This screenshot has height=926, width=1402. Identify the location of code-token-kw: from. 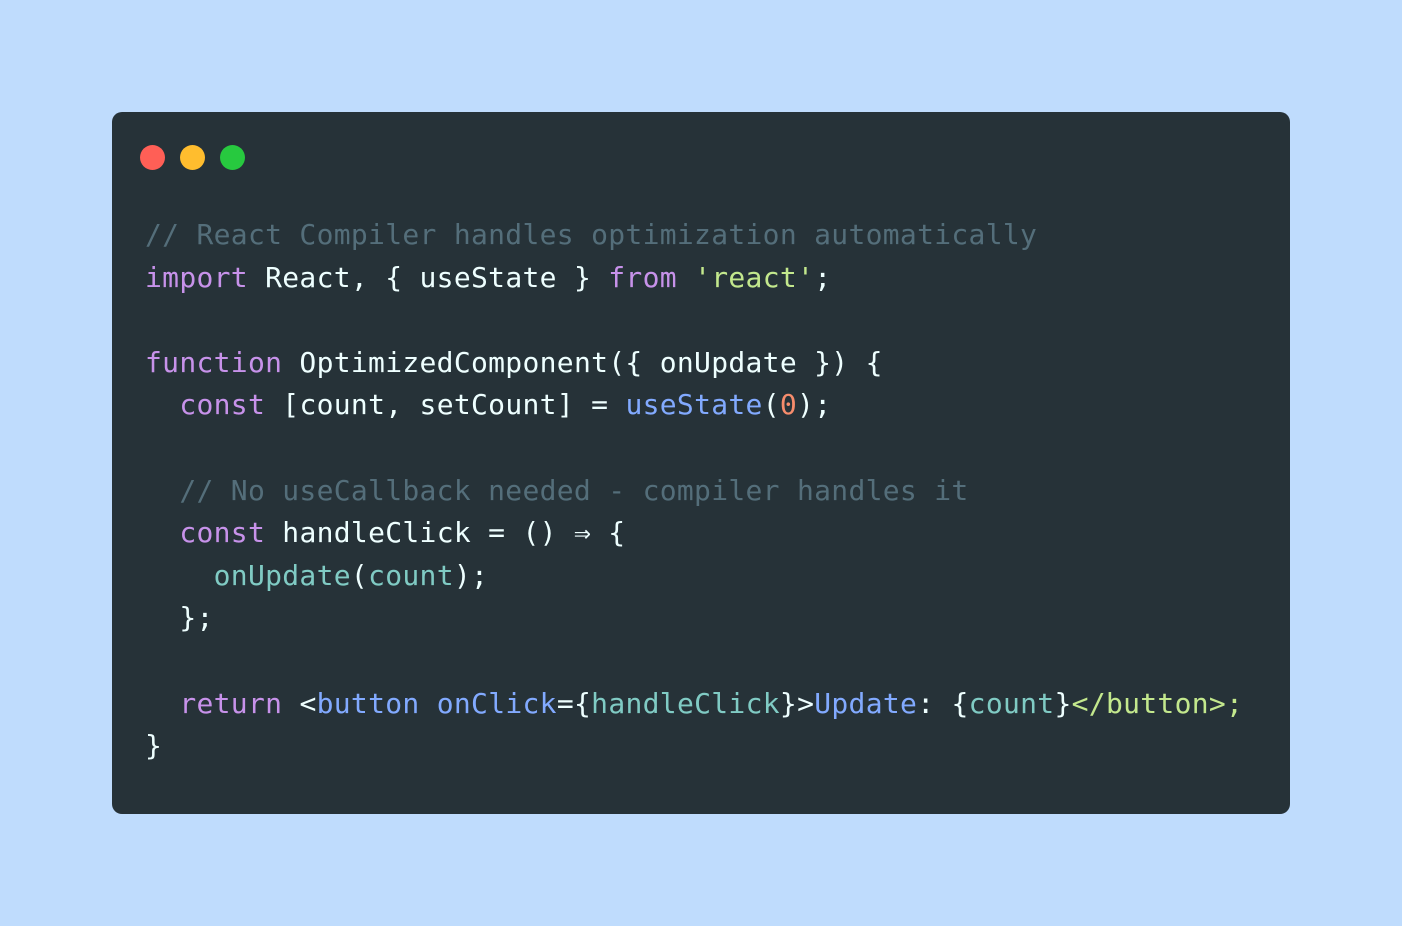
(642, 277).